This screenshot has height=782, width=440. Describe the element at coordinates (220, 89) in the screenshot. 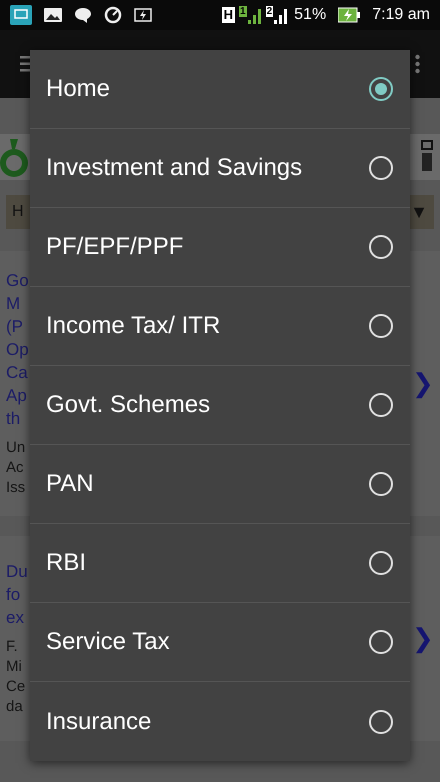

I see `menu-item: Home` at that location.